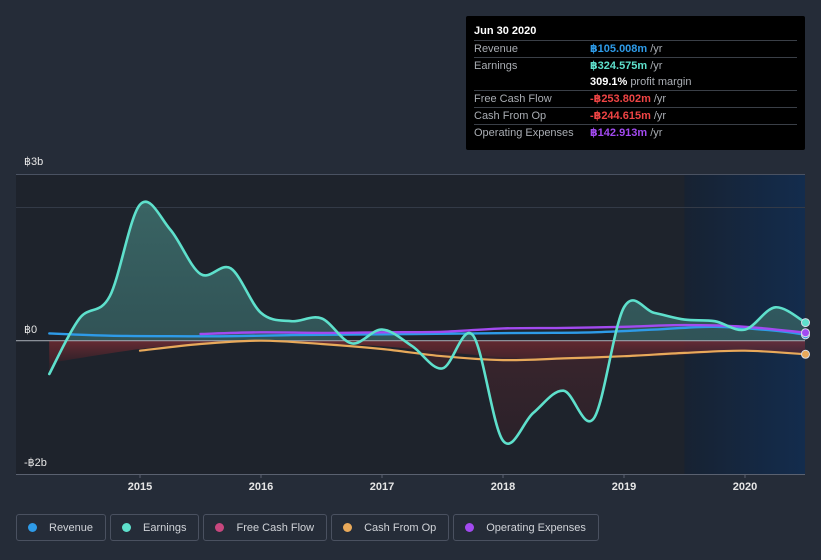 Image resolution: width=821 pixels, height=560 pixels. Describe the element at coordinates (619, 66) in the screenshot. I see `tooltip-value: ฿324.575m` at that location.